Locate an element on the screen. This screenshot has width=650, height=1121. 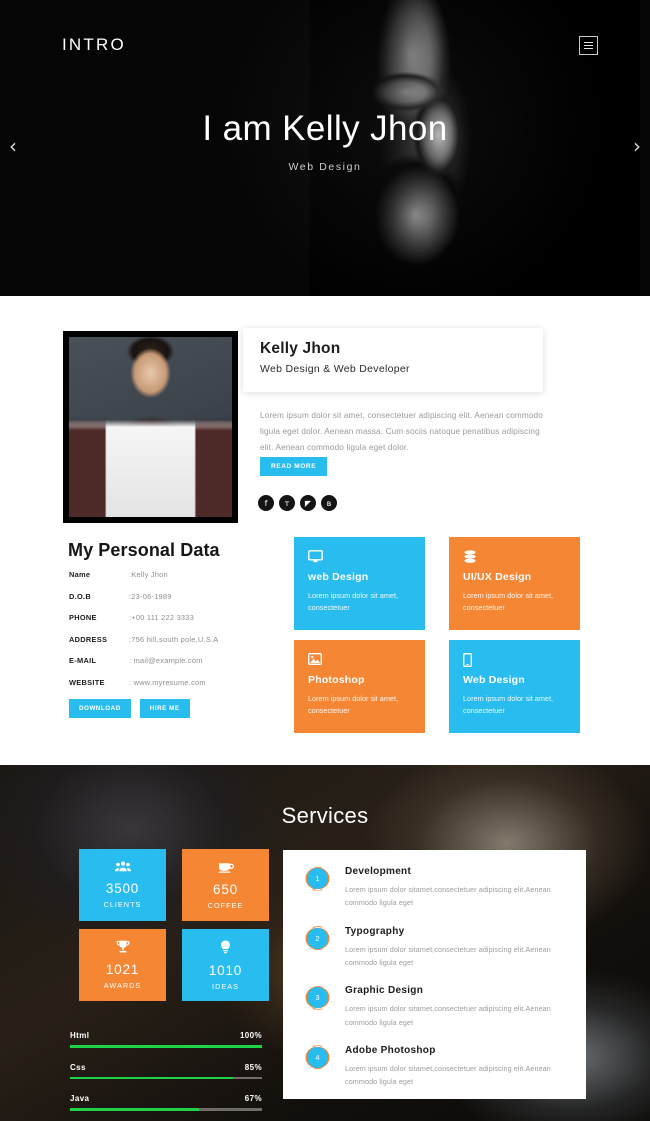
personal-data-title: My Personal Data is located at coordinates (144, 550).